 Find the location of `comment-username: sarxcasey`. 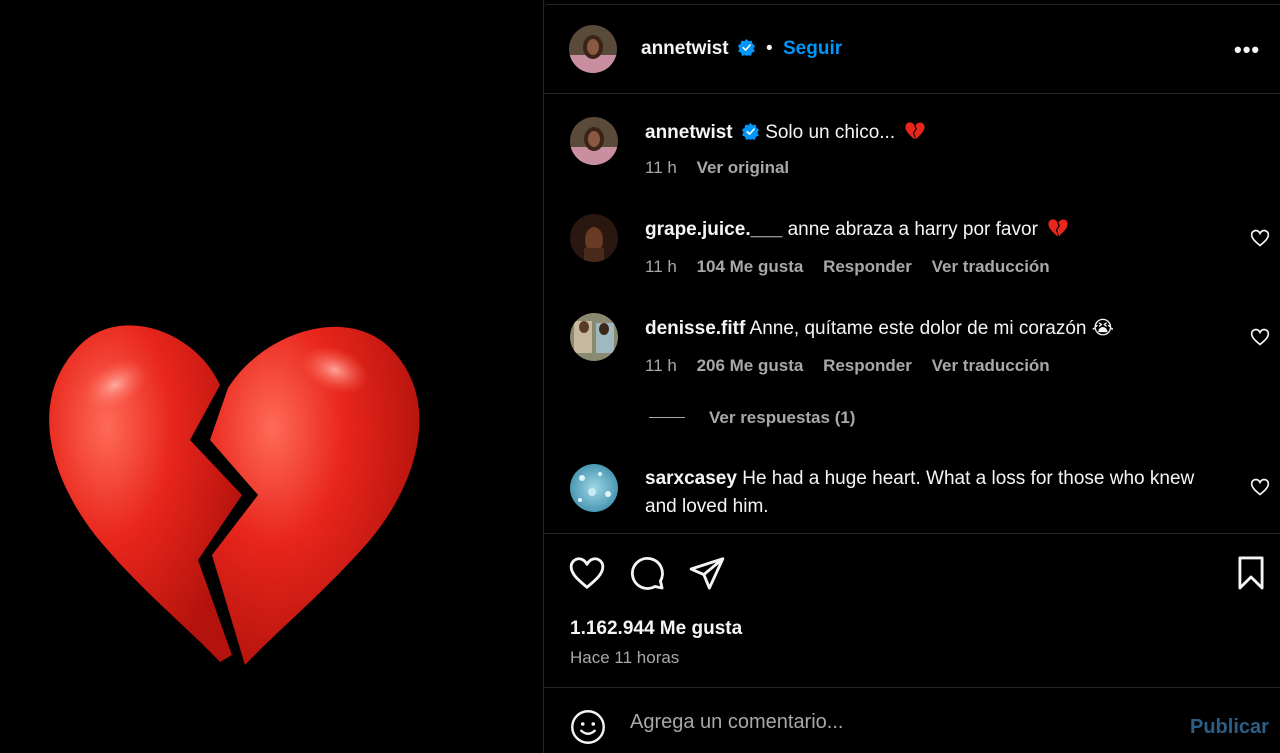

comment-username: sarxcasey is located at coordinates (691, 478).